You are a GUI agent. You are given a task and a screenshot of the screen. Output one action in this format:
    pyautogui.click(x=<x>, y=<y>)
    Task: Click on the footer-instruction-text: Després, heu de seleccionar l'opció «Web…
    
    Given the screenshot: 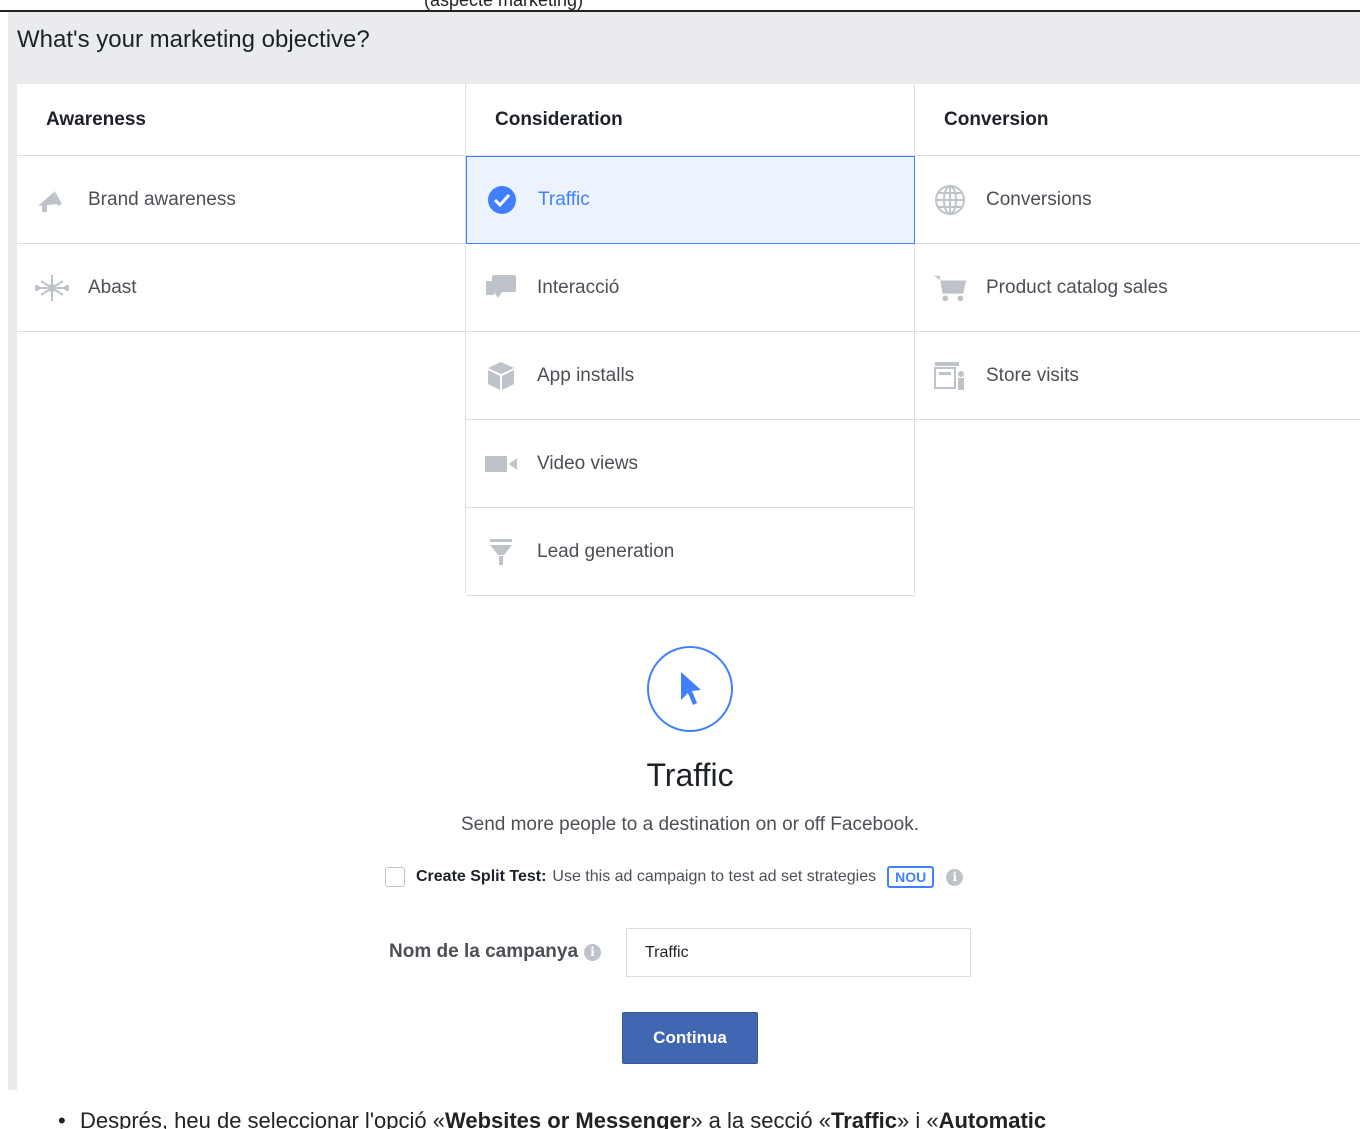 What is the action you would take?
    pyautogui.click(x=552, y=1118)
    